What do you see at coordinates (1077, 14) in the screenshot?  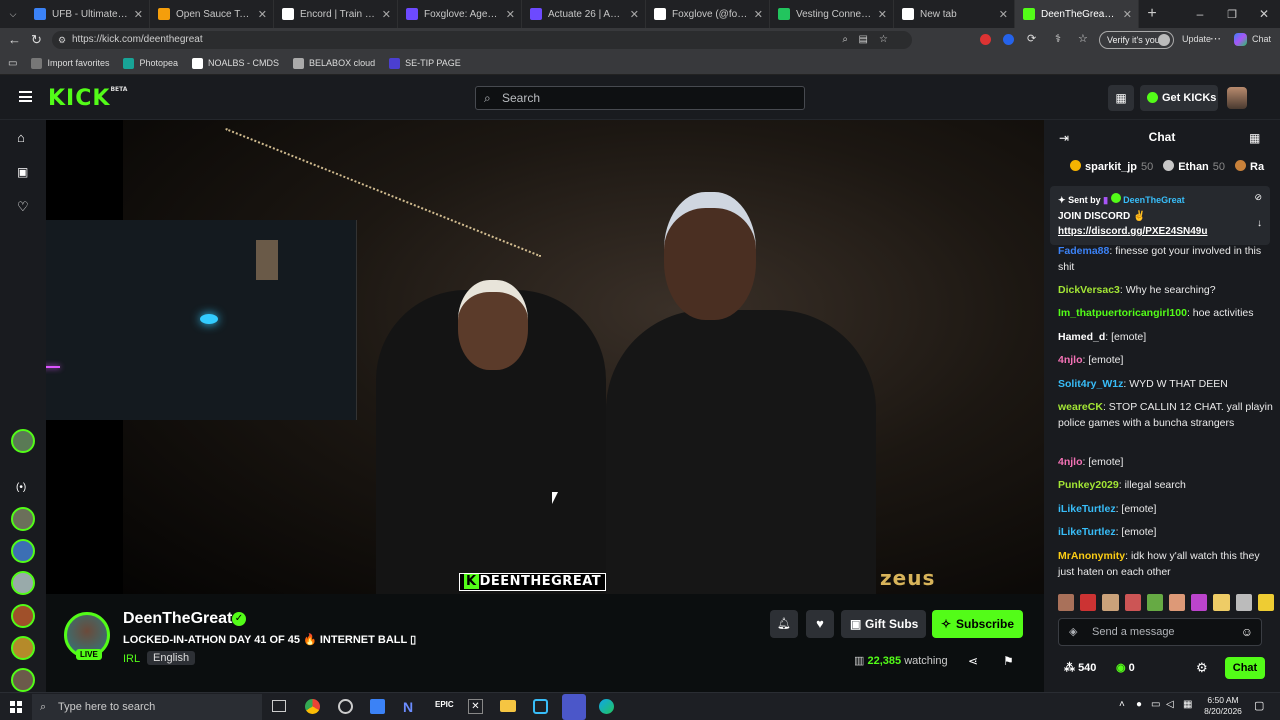 I see `browser-tab: DeenTheGreat Stre ✕` at bounding box center [1077, 14].